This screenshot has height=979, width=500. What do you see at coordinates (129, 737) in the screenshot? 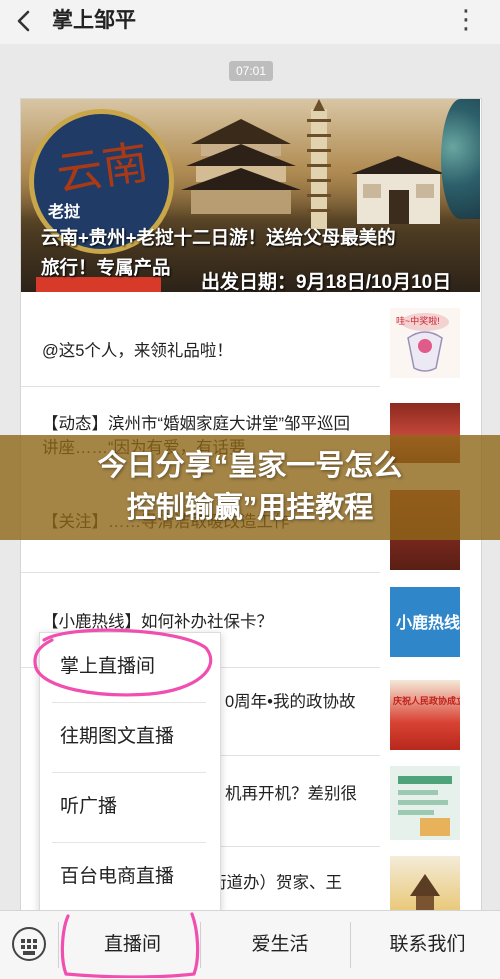
I see `menu-item-past-live: 往期图文直播` at bounding box center [129, 737].